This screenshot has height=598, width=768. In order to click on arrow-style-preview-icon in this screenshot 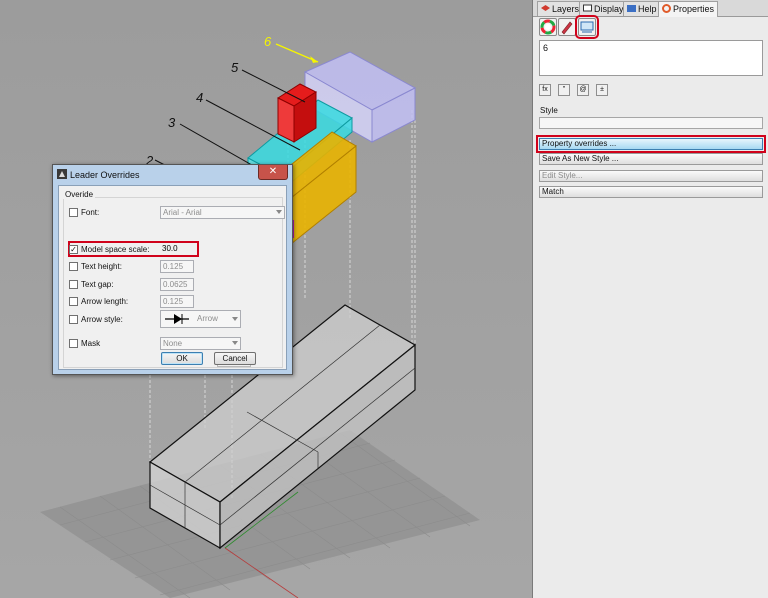, I will do `click(177, 319)`.